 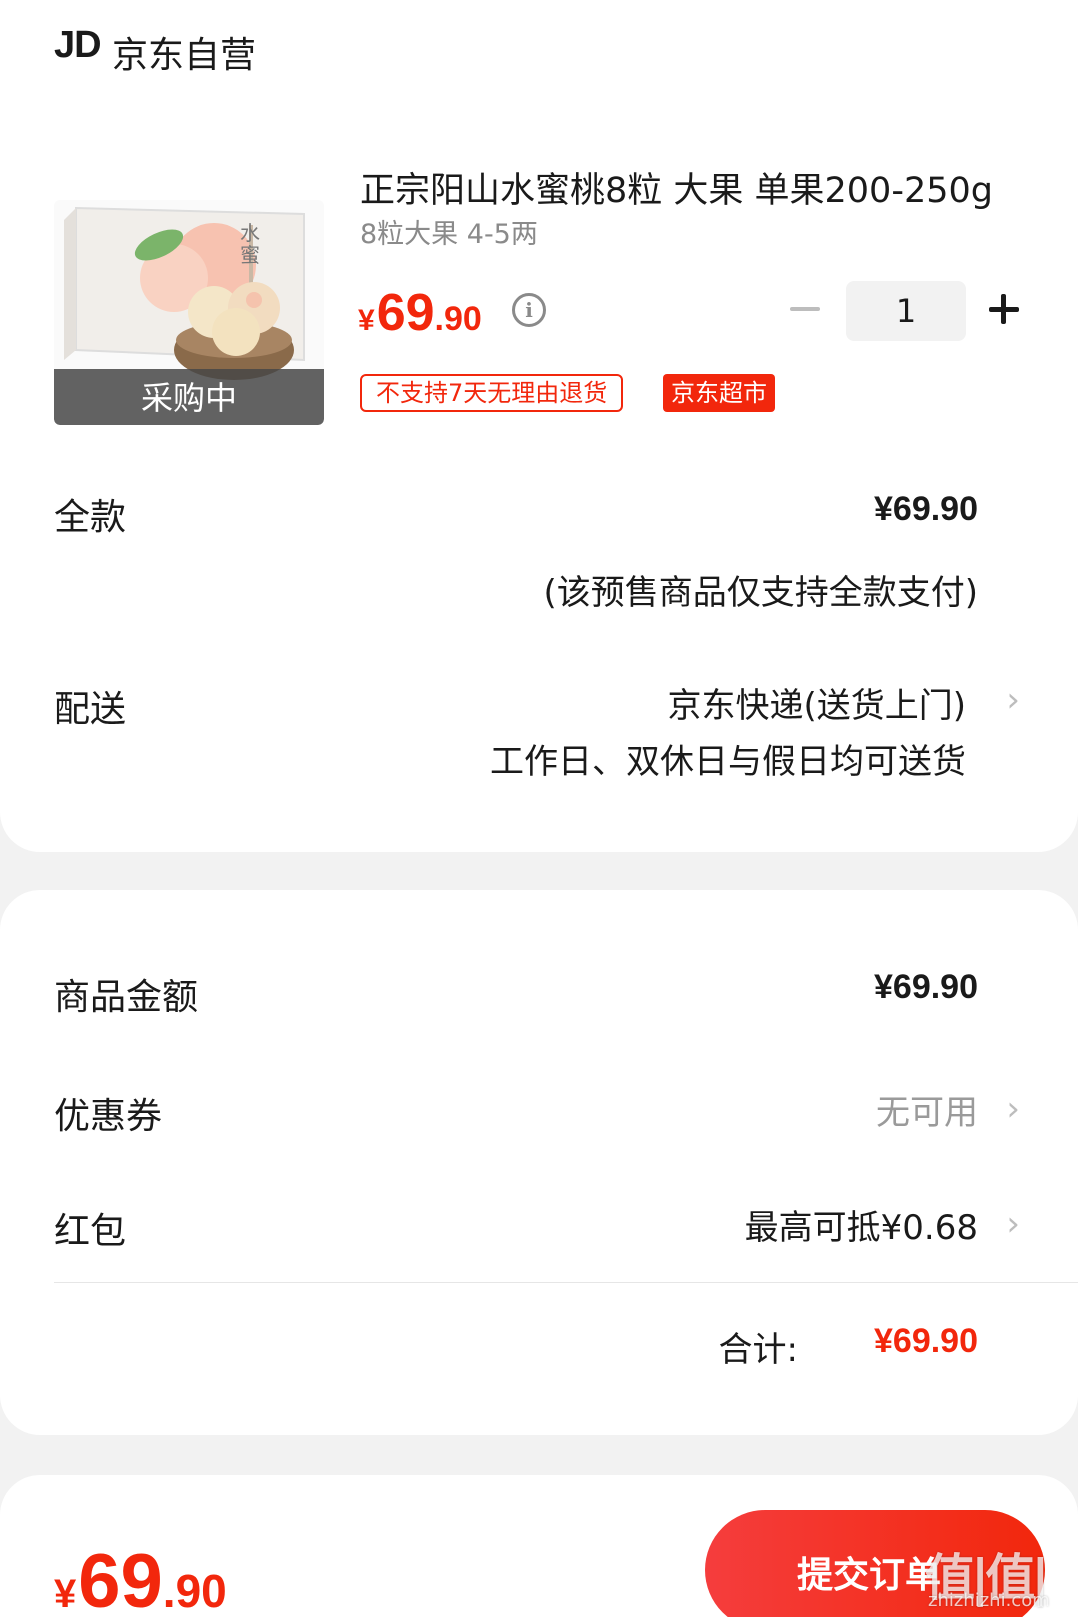 I want to click on price-decimal: .90, so click(x=458, y=319).